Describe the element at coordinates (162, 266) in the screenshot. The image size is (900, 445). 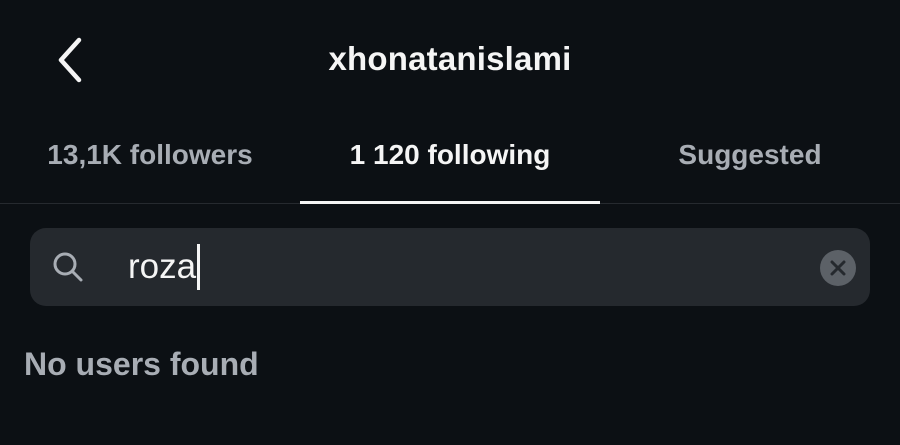
I see `search-input-value: roza` at that location.